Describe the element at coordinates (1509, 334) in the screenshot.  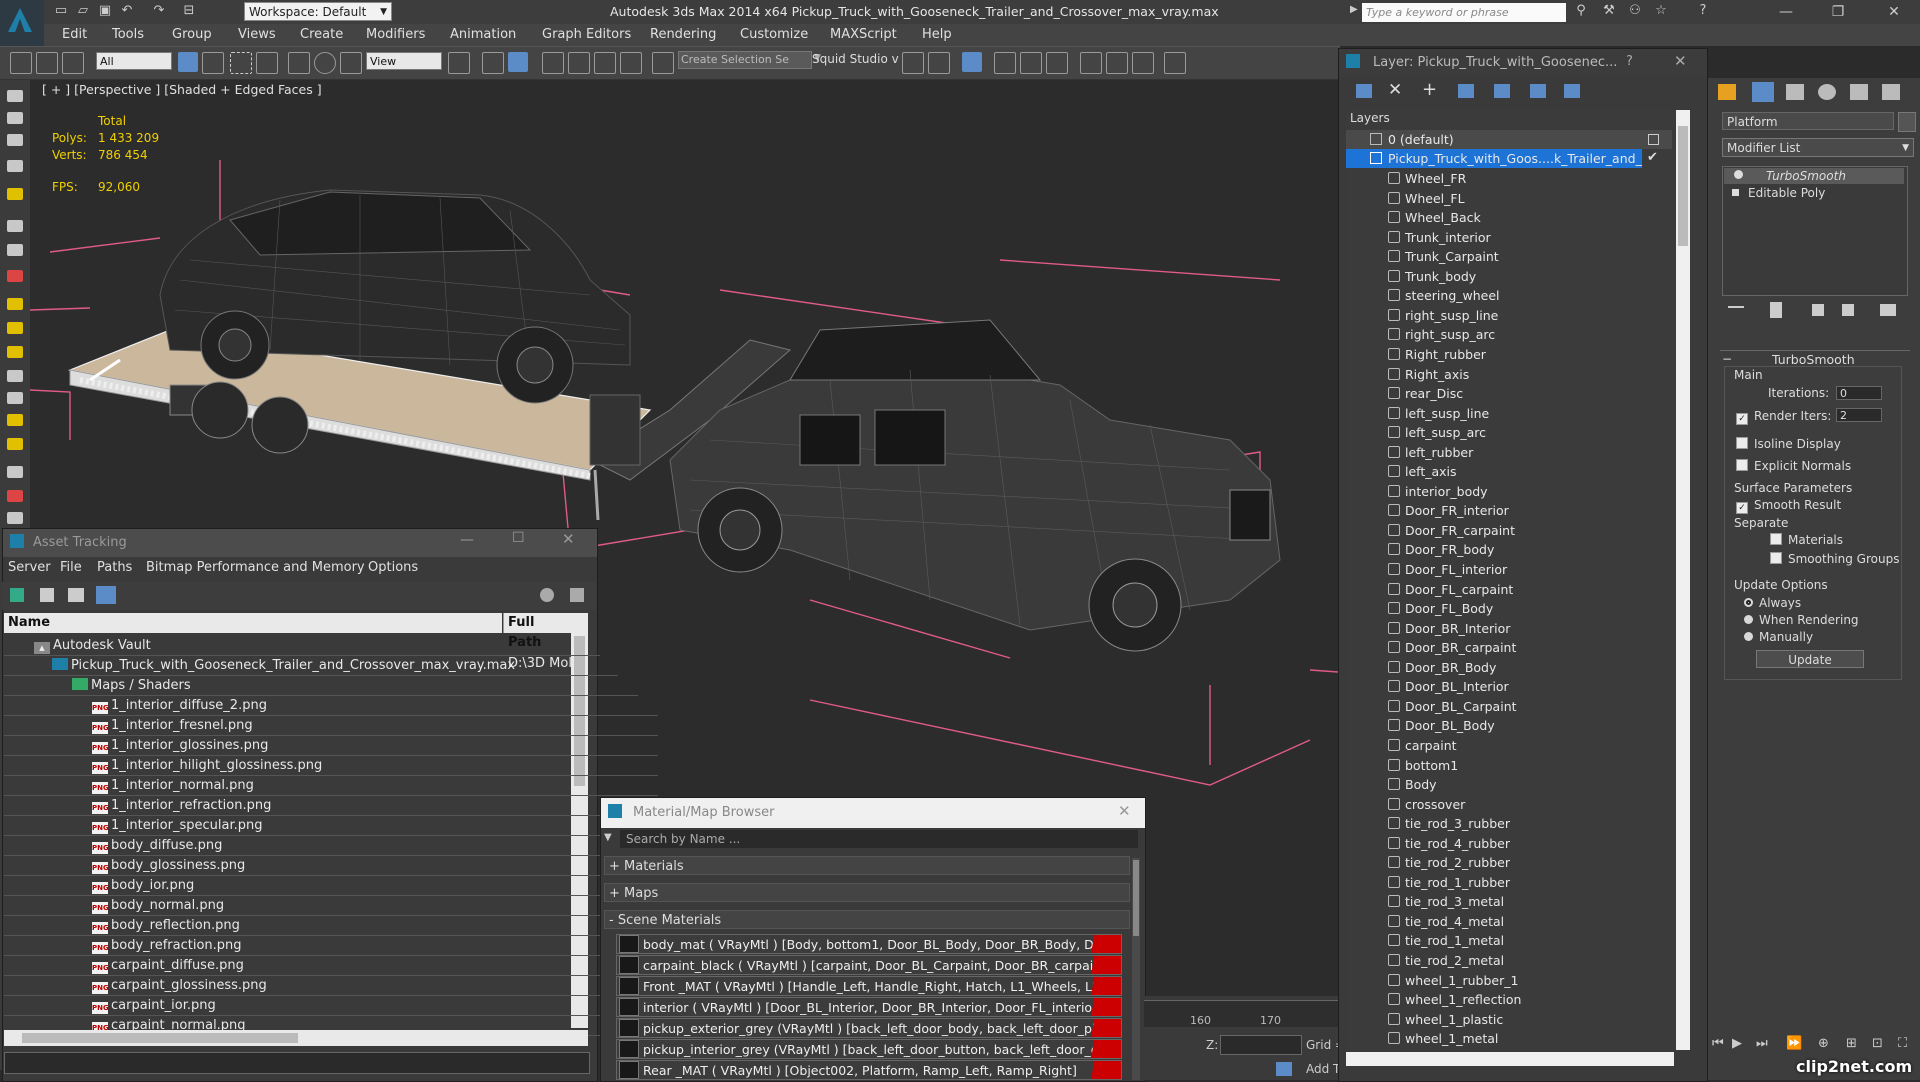
I see `layer-object-row: right_susp_arc` at that location.